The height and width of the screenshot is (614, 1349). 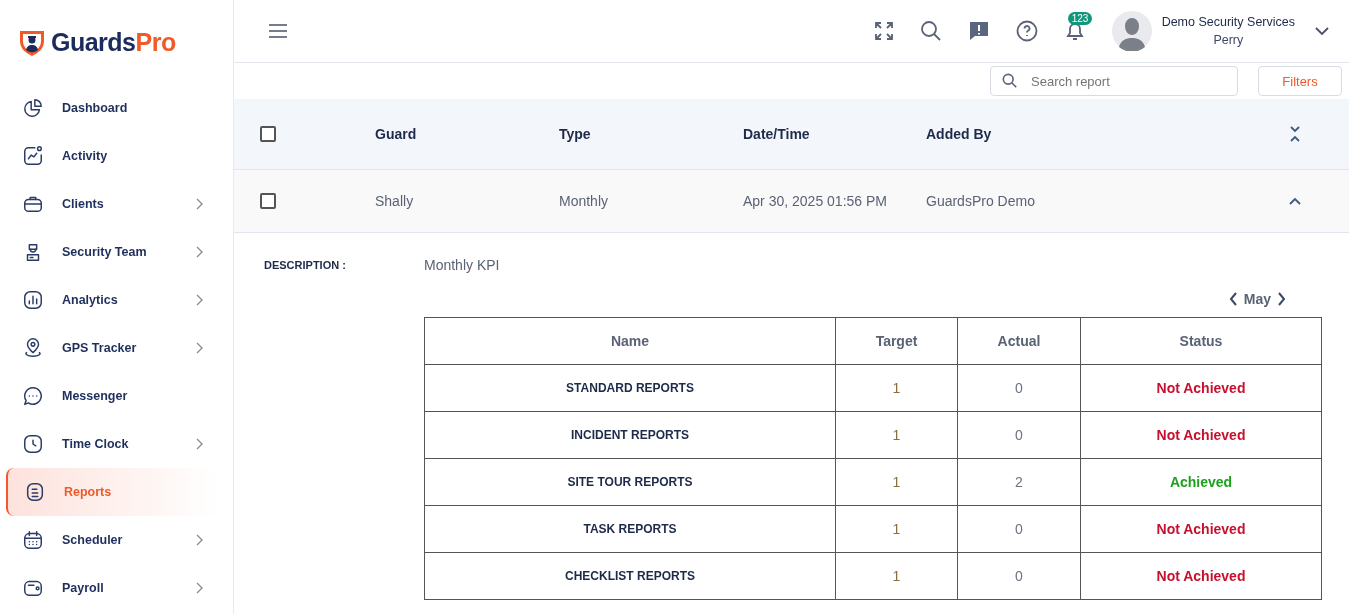 What do you see at coordinates (278, 31) in the screenshot?
I see `menu-icon` at bounding box center [278, 31].